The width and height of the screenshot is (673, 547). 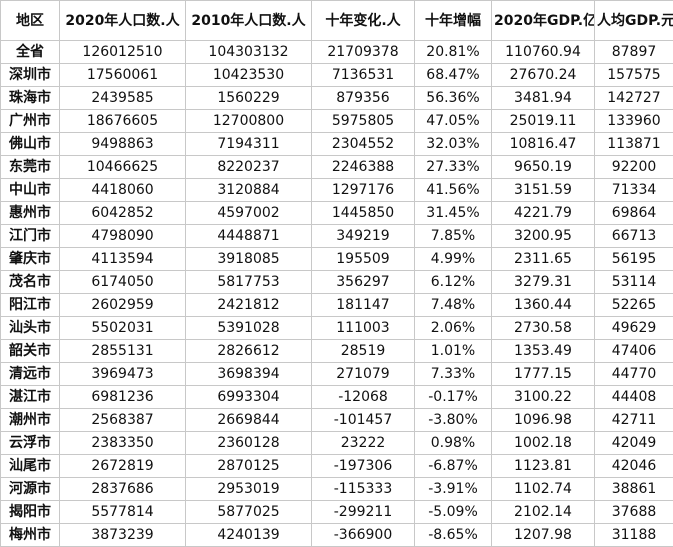 I want to click on cell-gdp-2020: 1353.49, so click(x=543, y=351).